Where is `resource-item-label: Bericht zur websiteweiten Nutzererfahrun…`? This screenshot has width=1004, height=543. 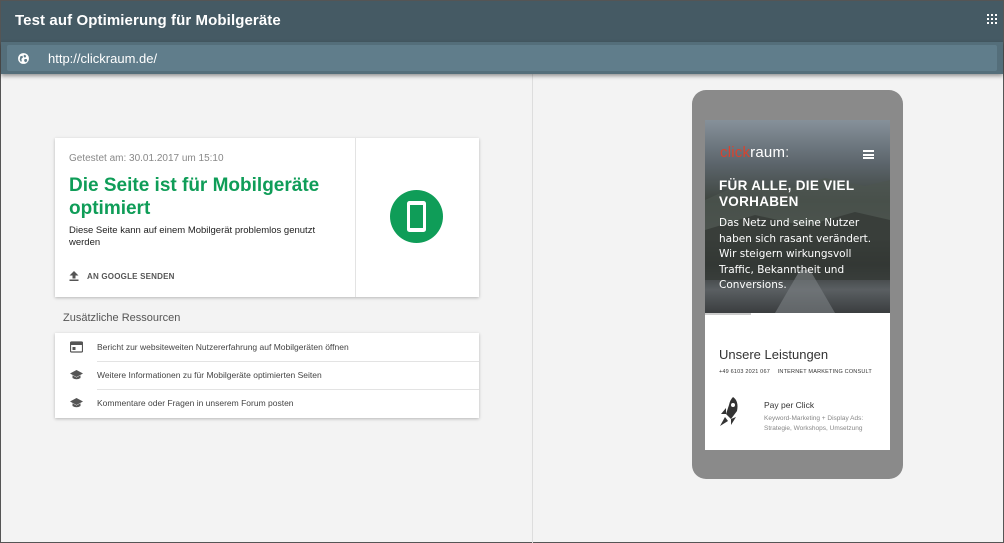
resource-item-label: Bericht zur websiteweiten Nutzererfahrun… is located at coordinates (223, 347).